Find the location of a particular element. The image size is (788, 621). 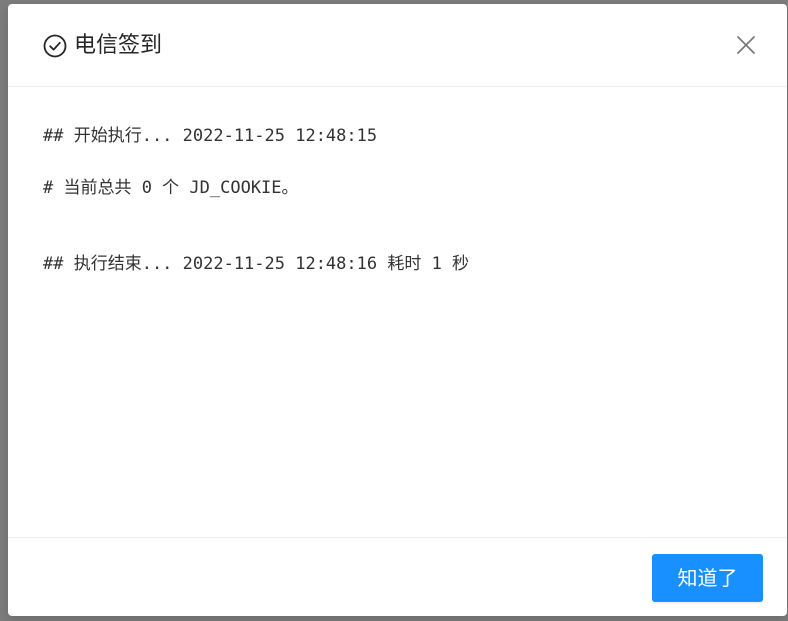

check-circle-icon is located at coordinates (55, 46).